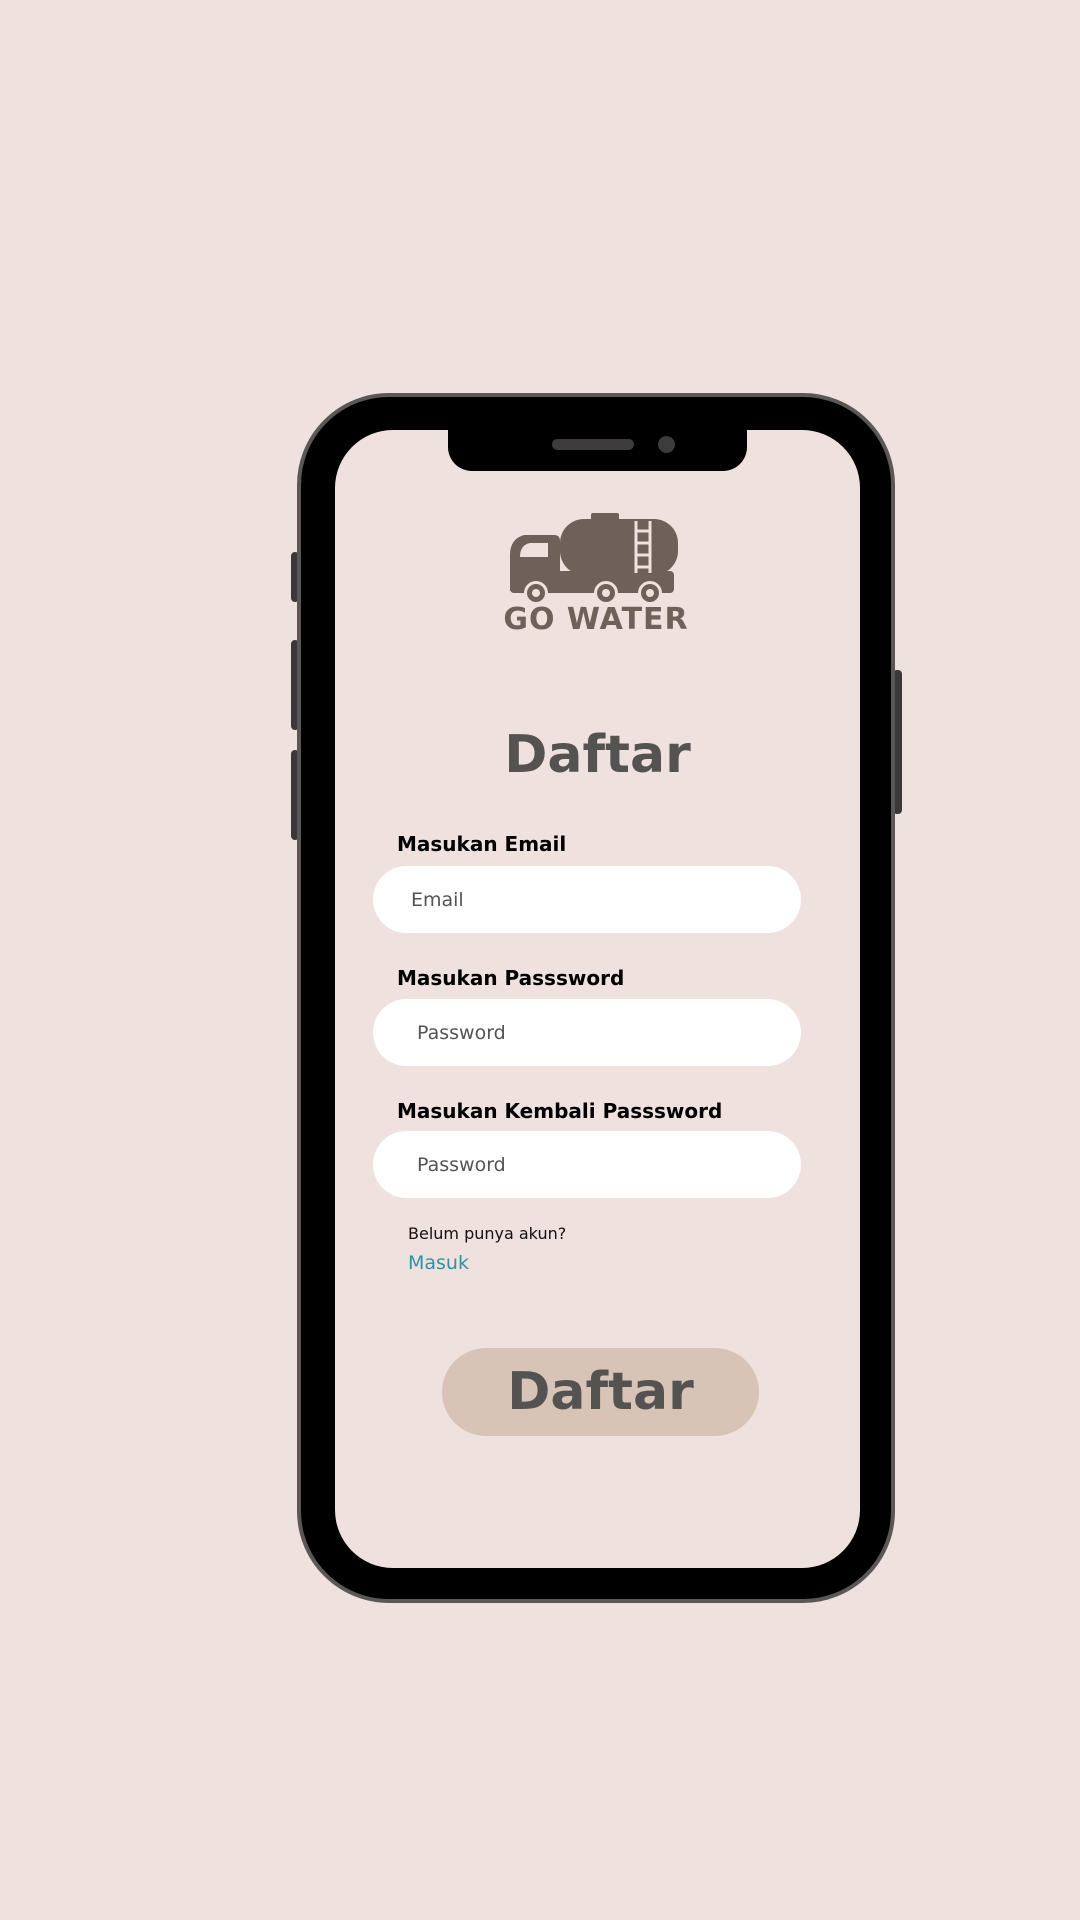 This screenshot has height=1920, width=1080. I want to click on email-input, so click(587, 899).